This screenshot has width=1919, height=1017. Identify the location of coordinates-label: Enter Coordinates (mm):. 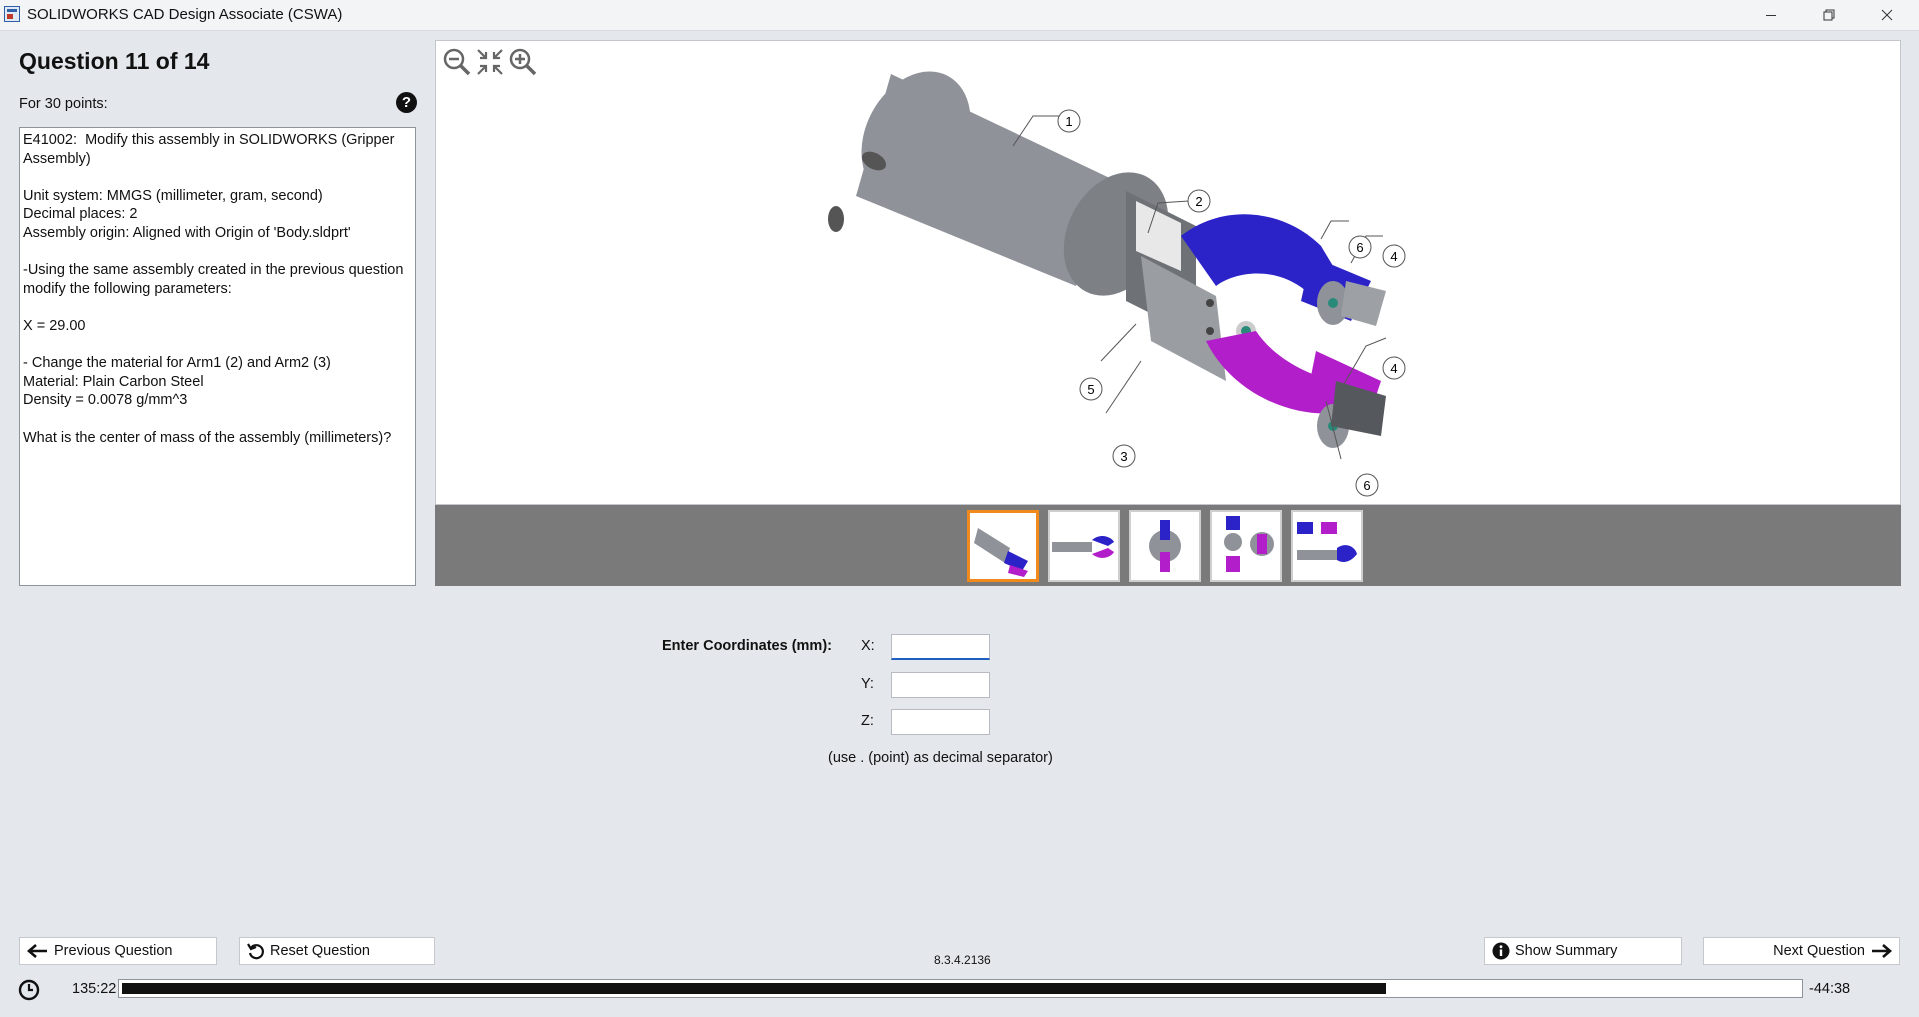
(747, 646).